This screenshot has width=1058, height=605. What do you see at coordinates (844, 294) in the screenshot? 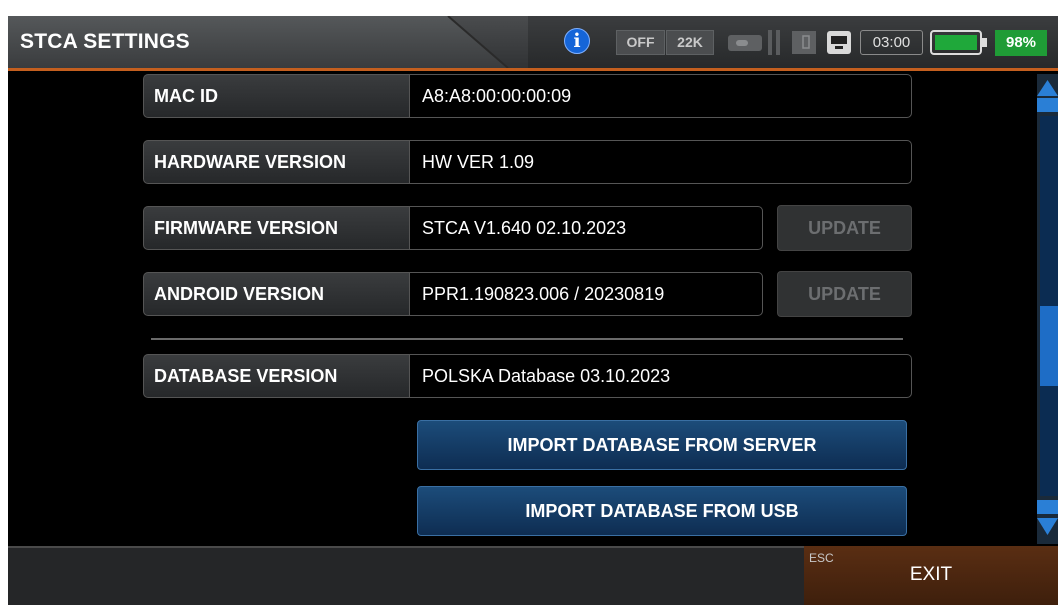
I see `android-update-button: UPDATE` at bounding box center [844, 294].